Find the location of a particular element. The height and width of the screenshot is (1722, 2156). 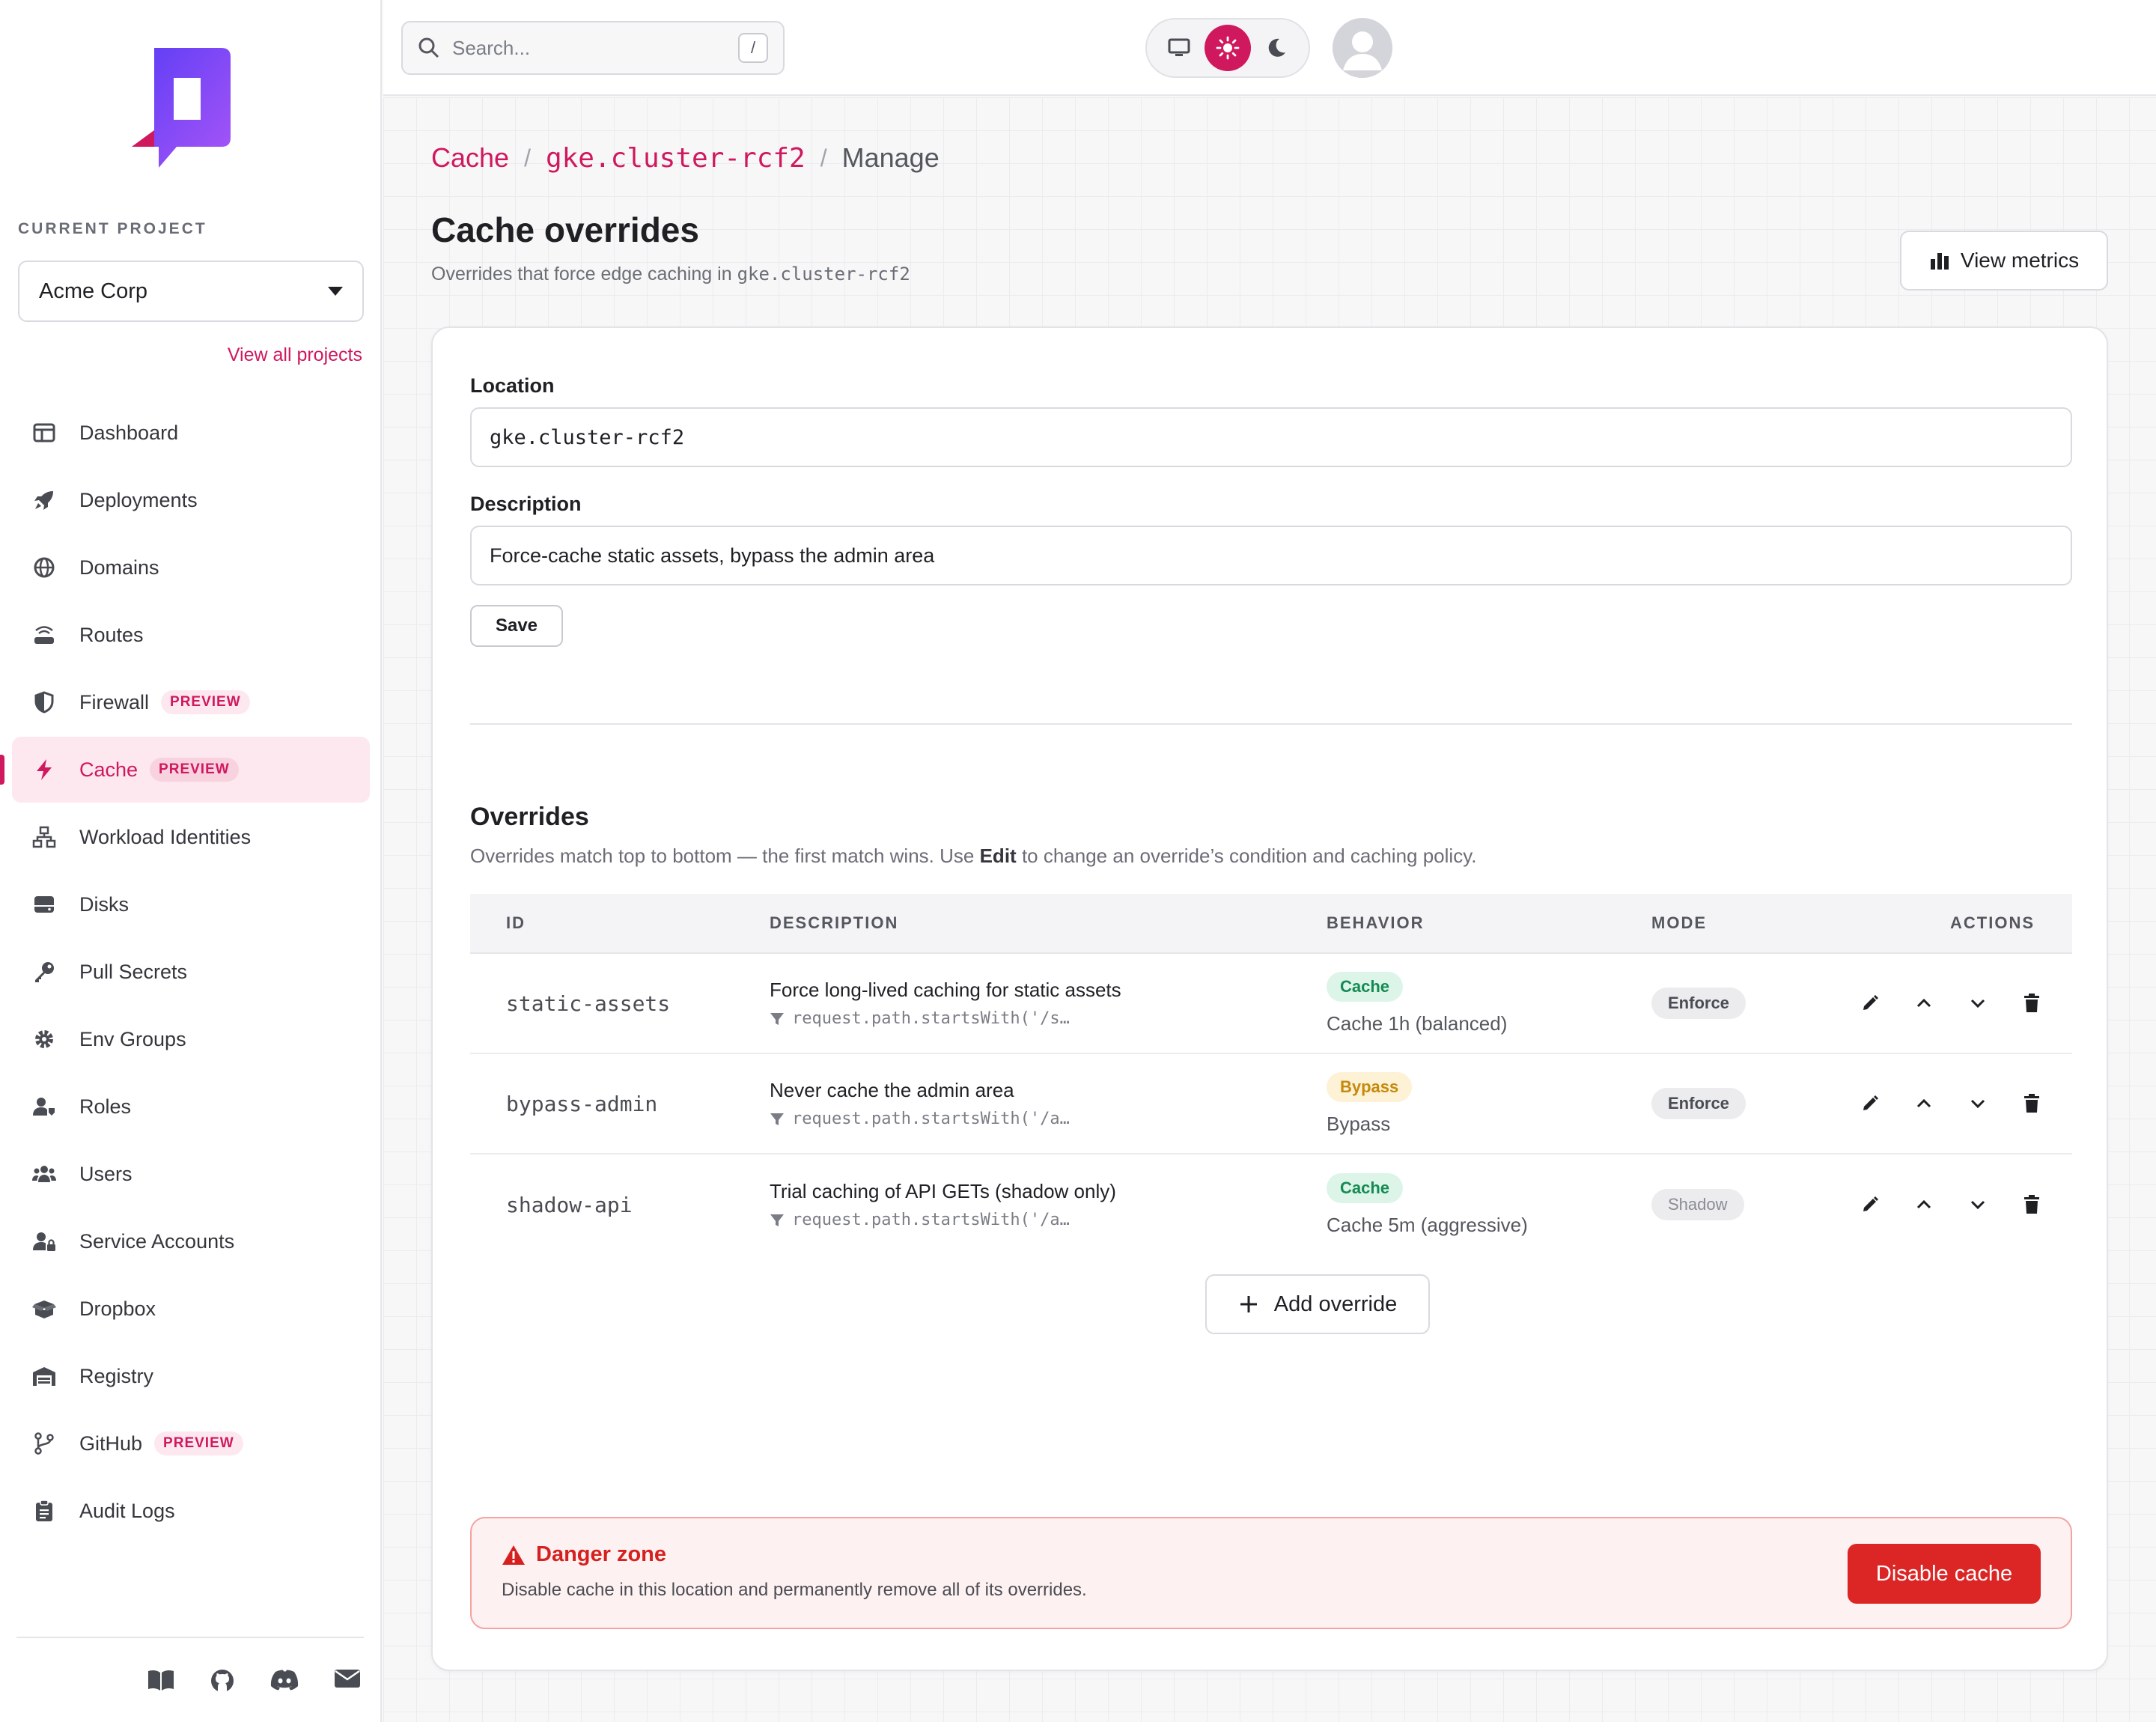

users-icon is located at coordinates (44, 1174).